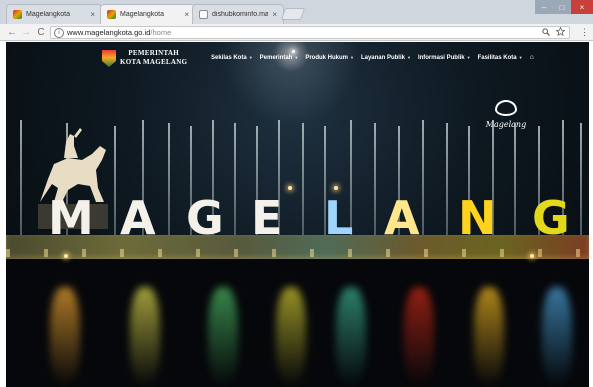  I want to click on back-button: ←, so click(12, 32).